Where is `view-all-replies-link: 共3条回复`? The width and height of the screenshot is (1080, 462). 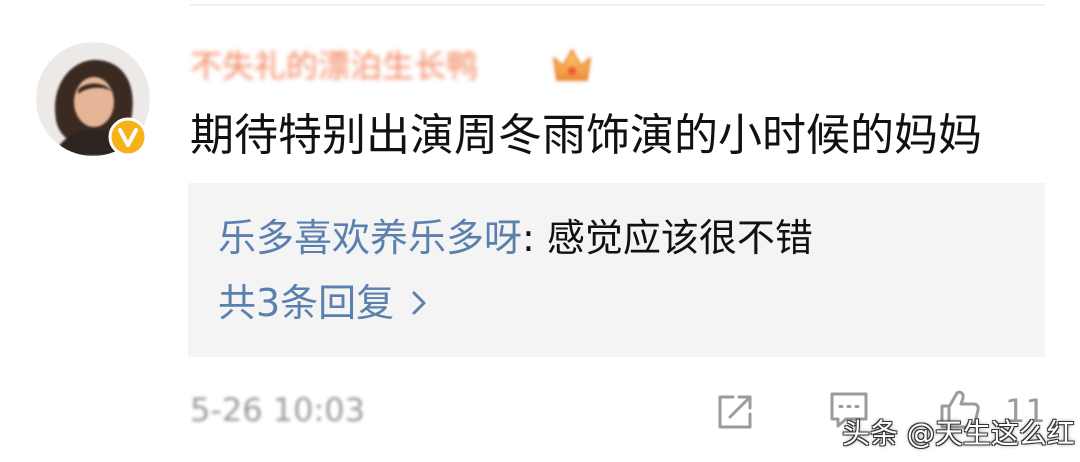 view-all-replies-link: 共3条回复 is located at coordinates (323, 303).